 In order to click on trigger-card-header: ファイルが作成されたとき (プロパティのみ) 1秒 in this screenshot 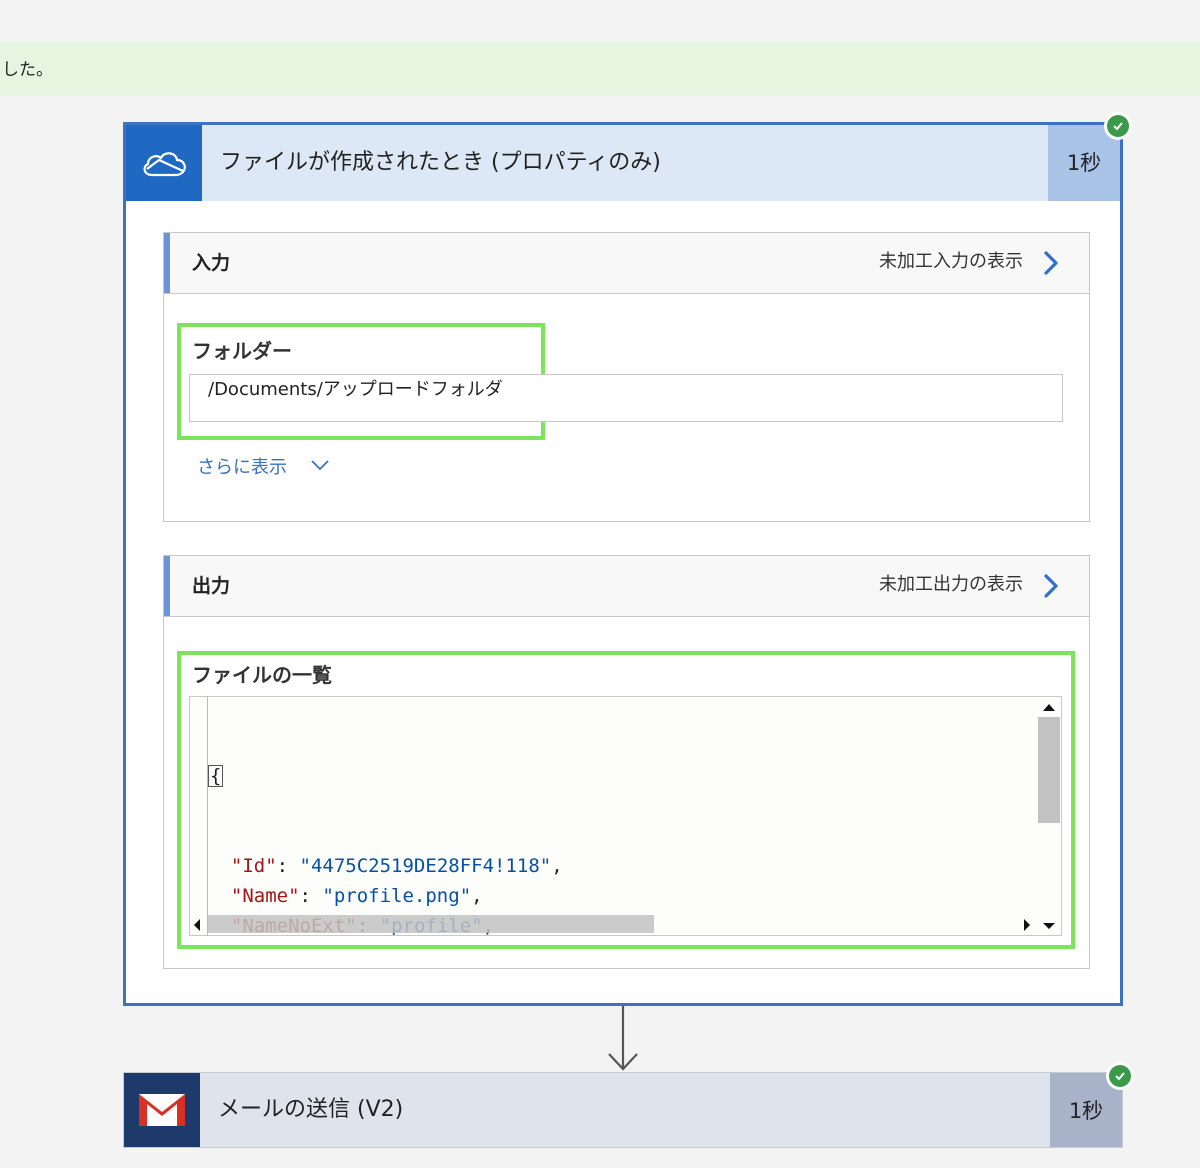, I will do `click(623, 163)`.